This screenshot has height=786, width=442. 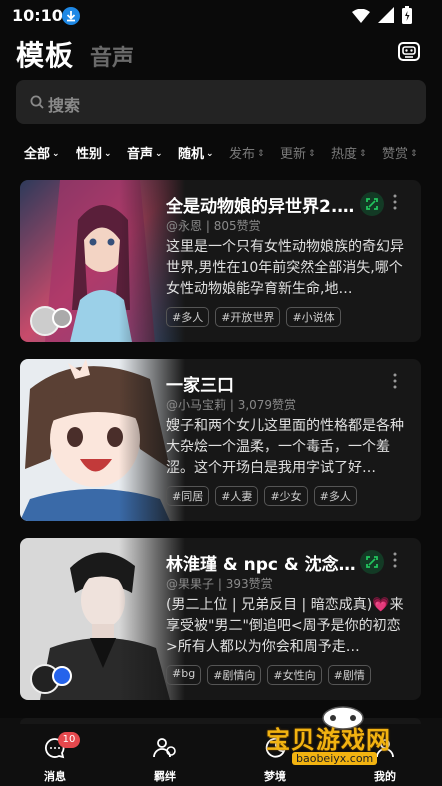 What do you see at coordinates (165, 760) in the screenshot?
I see `nav-bonds: 羁绊` at bounding box center [165, 760].